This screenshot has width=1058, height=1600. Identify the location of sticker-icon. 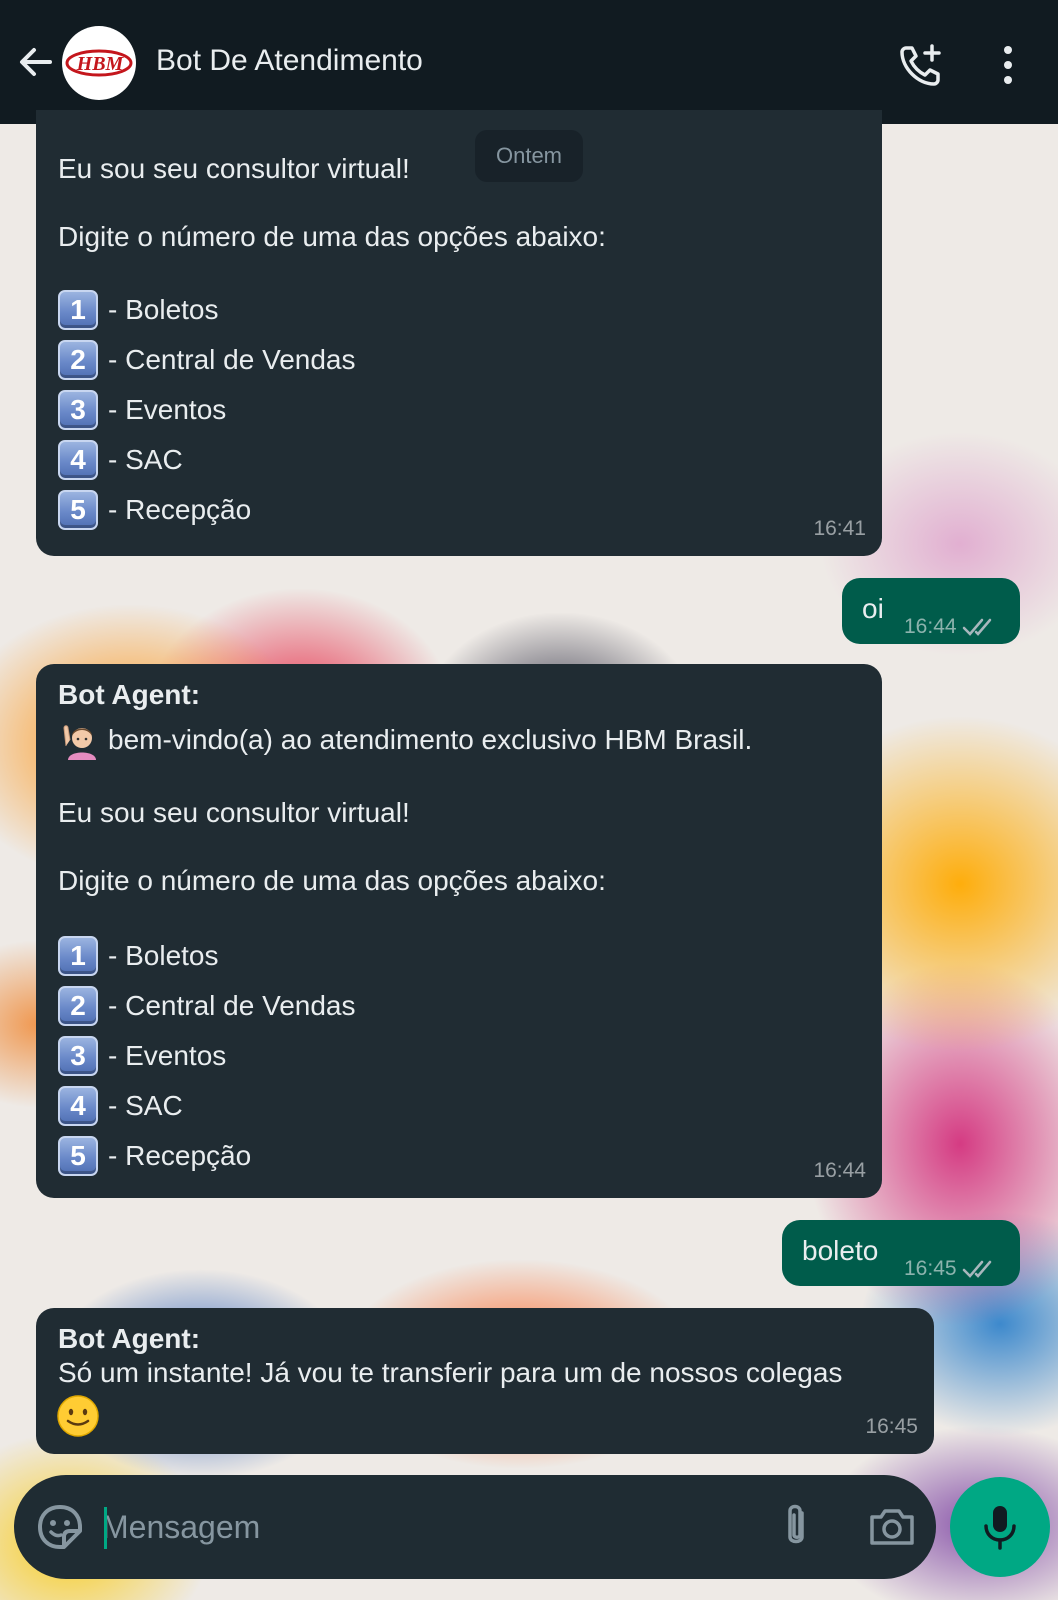
(60, 1527).